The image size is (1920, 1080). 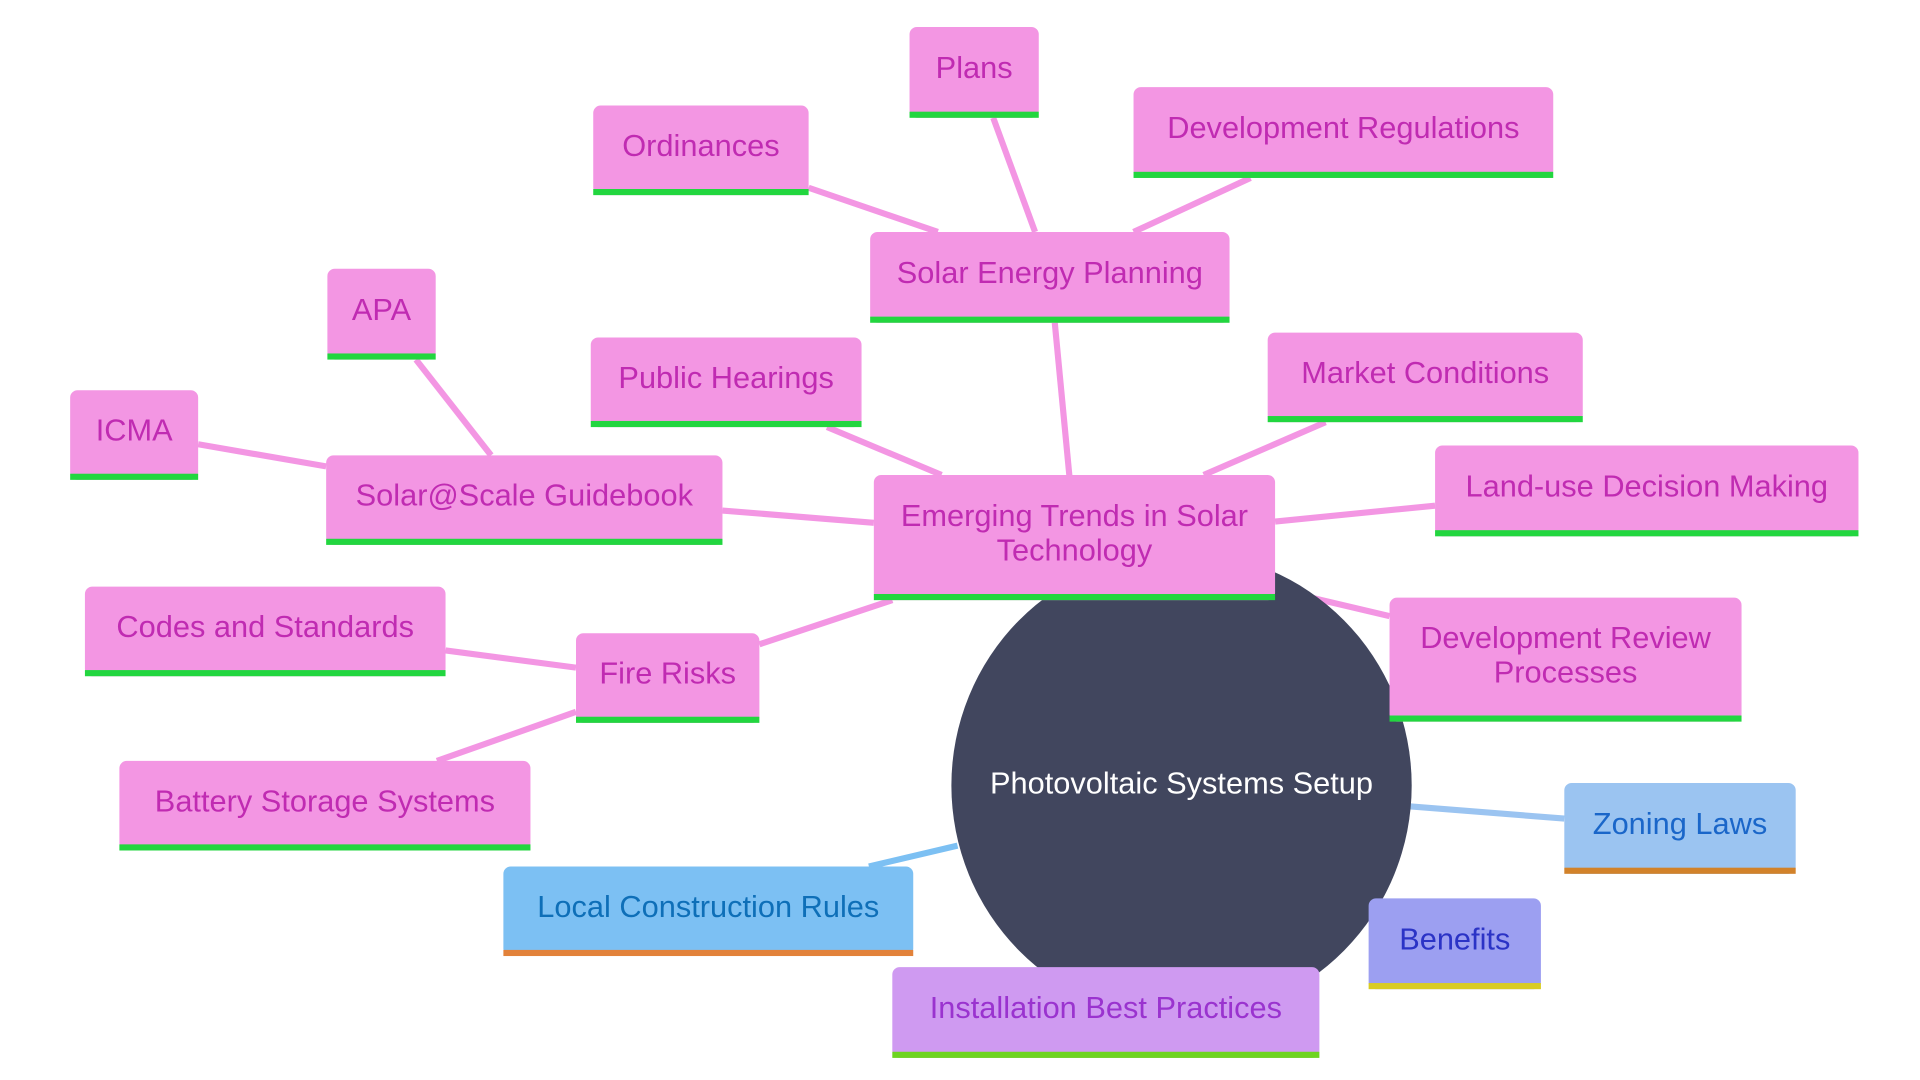 I want to click on edge-emerging-to-market, so click(x=1264, y=448).